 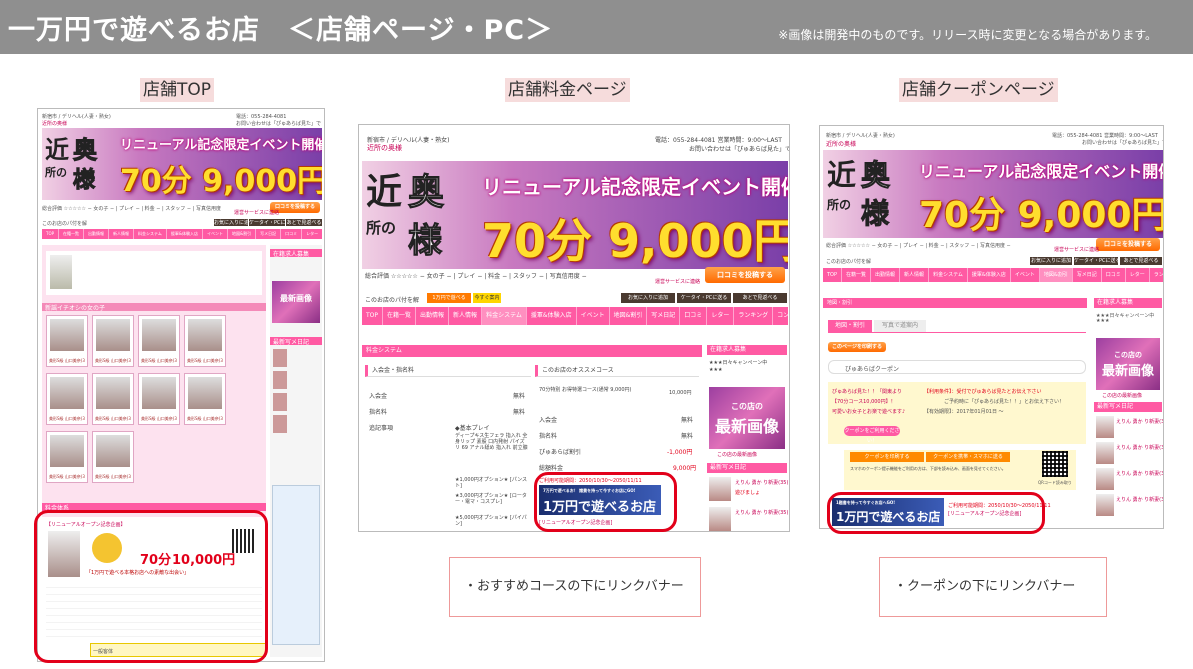 What do you see at coordinates (872, 435) in the screenshot?
I see `coupon-get-button: クーポンをご利用ください！` at bounding box center [872, 435].